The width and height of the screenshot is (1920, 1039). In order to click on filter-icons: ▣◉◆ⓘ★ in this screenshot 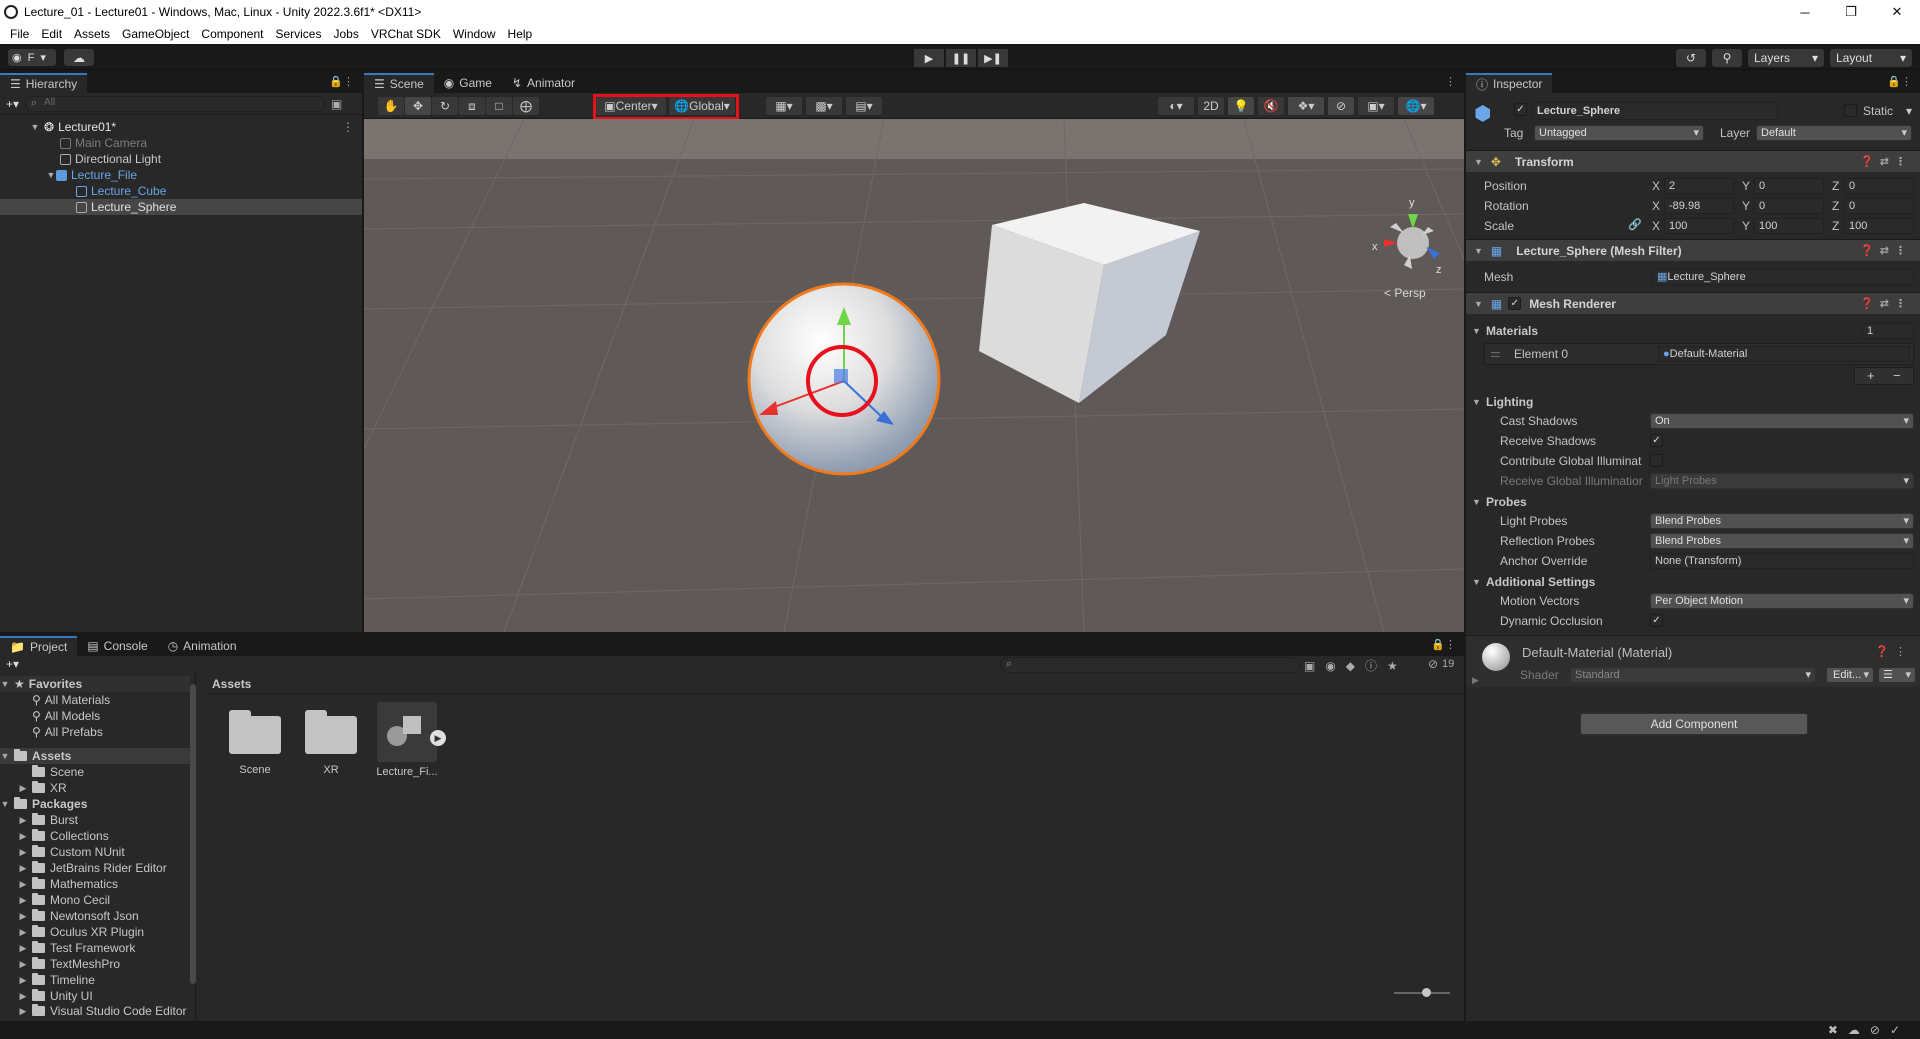, I will do `click(1356, 665)`.